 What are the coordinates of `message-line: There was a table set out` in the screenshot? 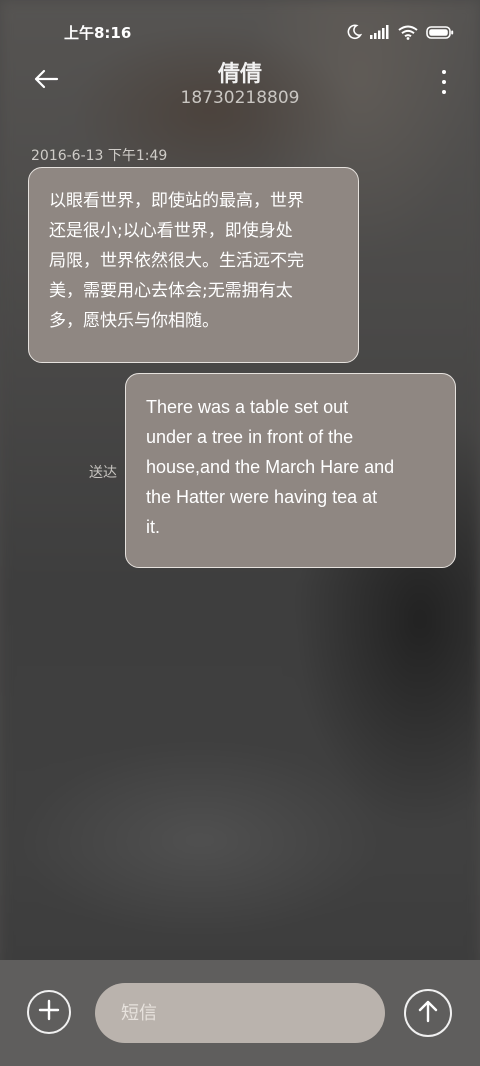 It's located at (247, 407).